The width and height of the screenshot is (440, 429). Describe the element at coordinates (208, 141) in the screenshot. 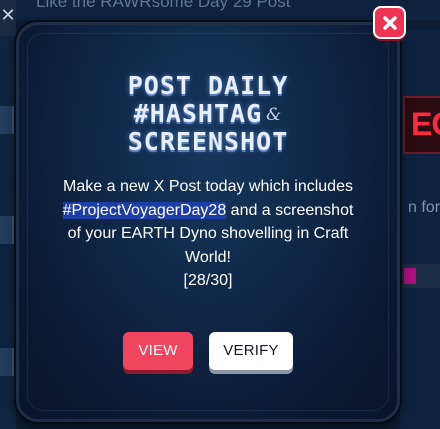

I see `title-line-3: SCREENSHOT` at that location.